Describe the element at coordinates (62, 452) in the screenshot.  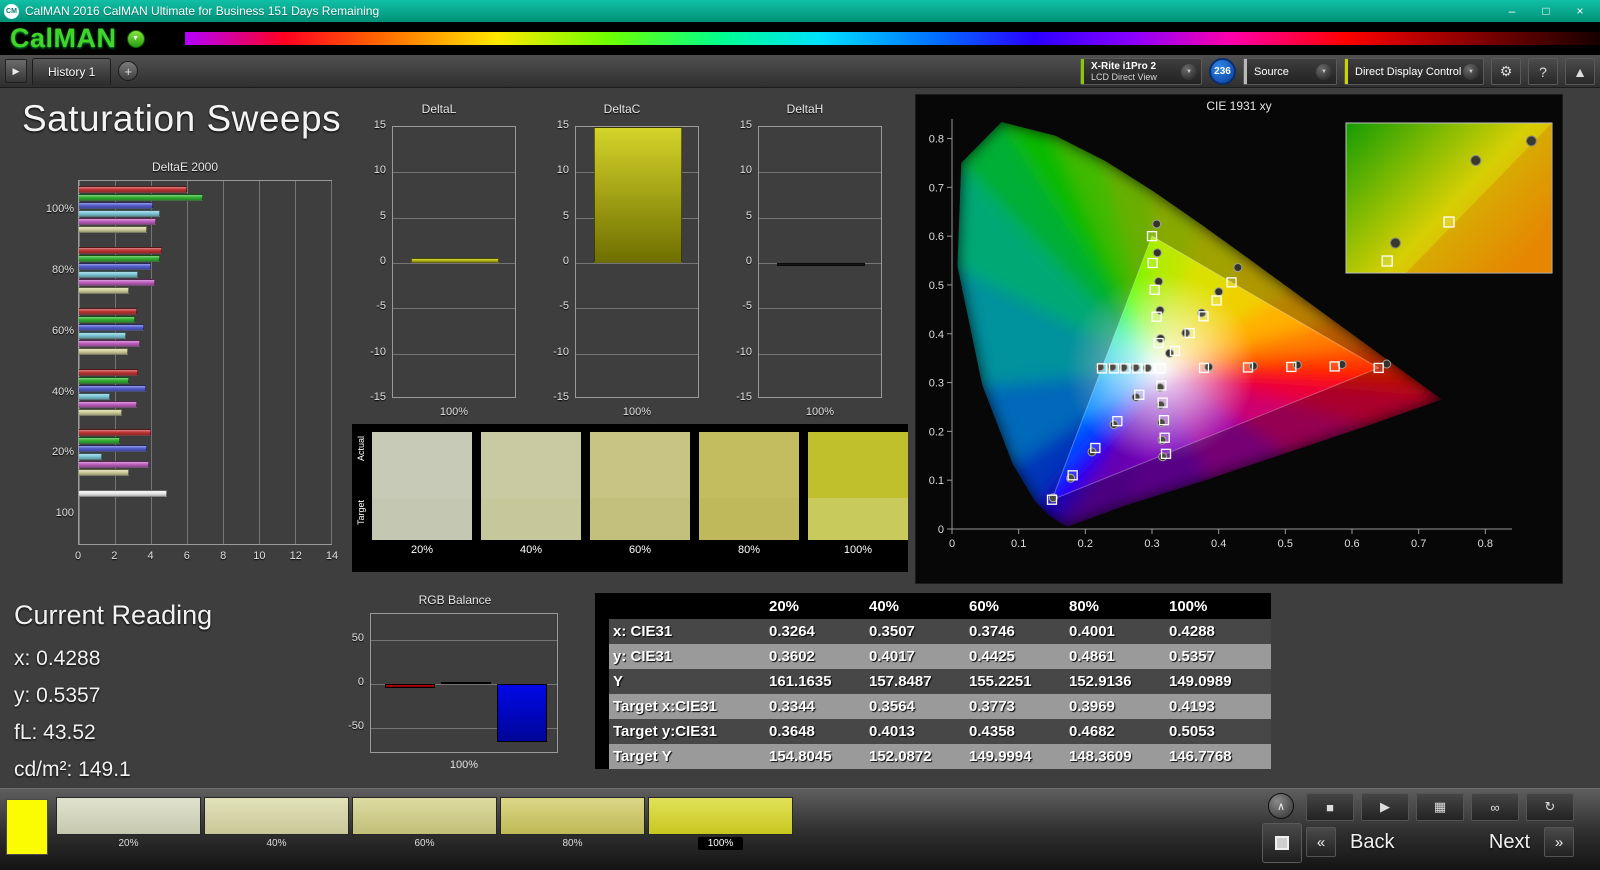
I see `y-category-label: 20%` at that location.